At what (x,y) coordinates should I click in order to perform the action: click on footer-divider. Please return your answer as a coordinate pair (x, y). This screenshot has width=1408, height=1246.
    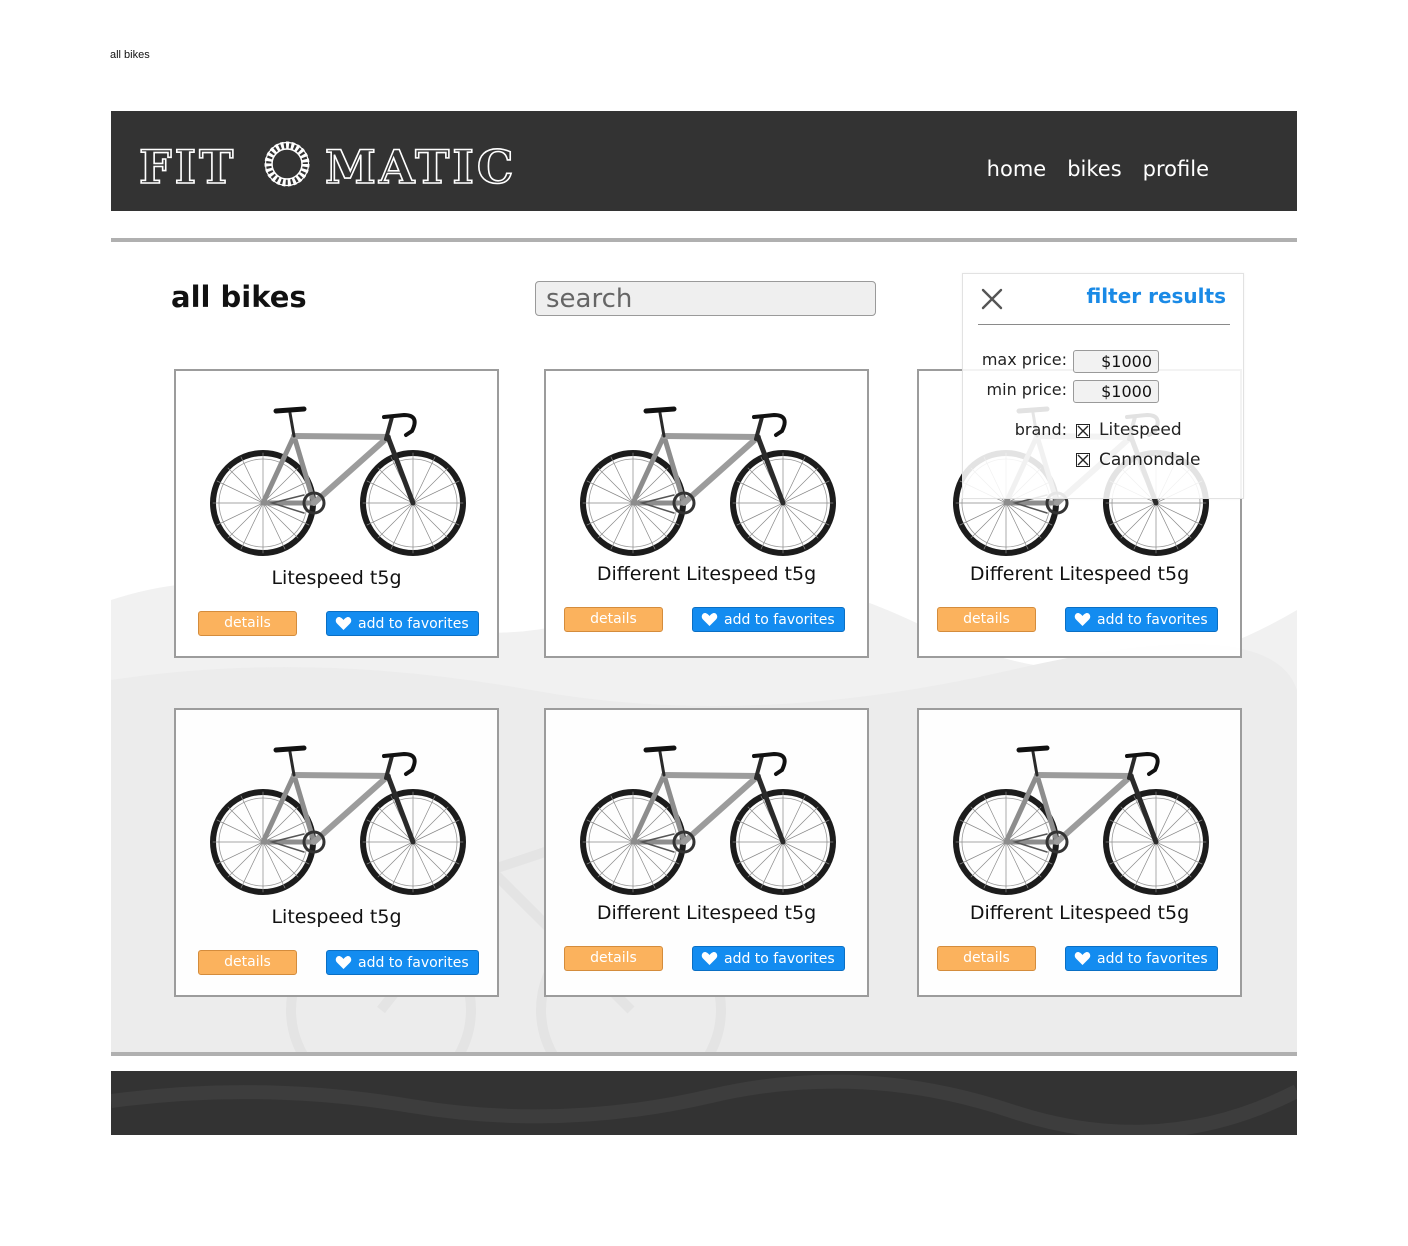
    Looking at the image, I should click on (704, 1054).